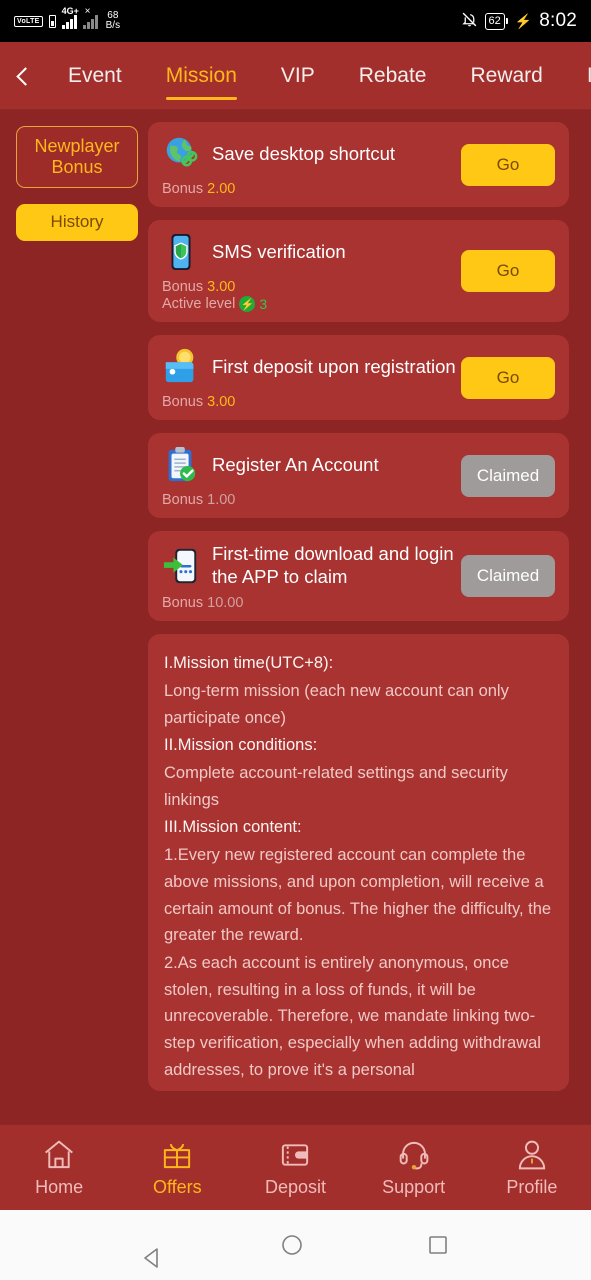 This screenshot has height=1280, width=591. What do you see at coordinates (70, 10) in the screenshot?
I see `network-type-label: 4G+` at bounding box center [70, 10].